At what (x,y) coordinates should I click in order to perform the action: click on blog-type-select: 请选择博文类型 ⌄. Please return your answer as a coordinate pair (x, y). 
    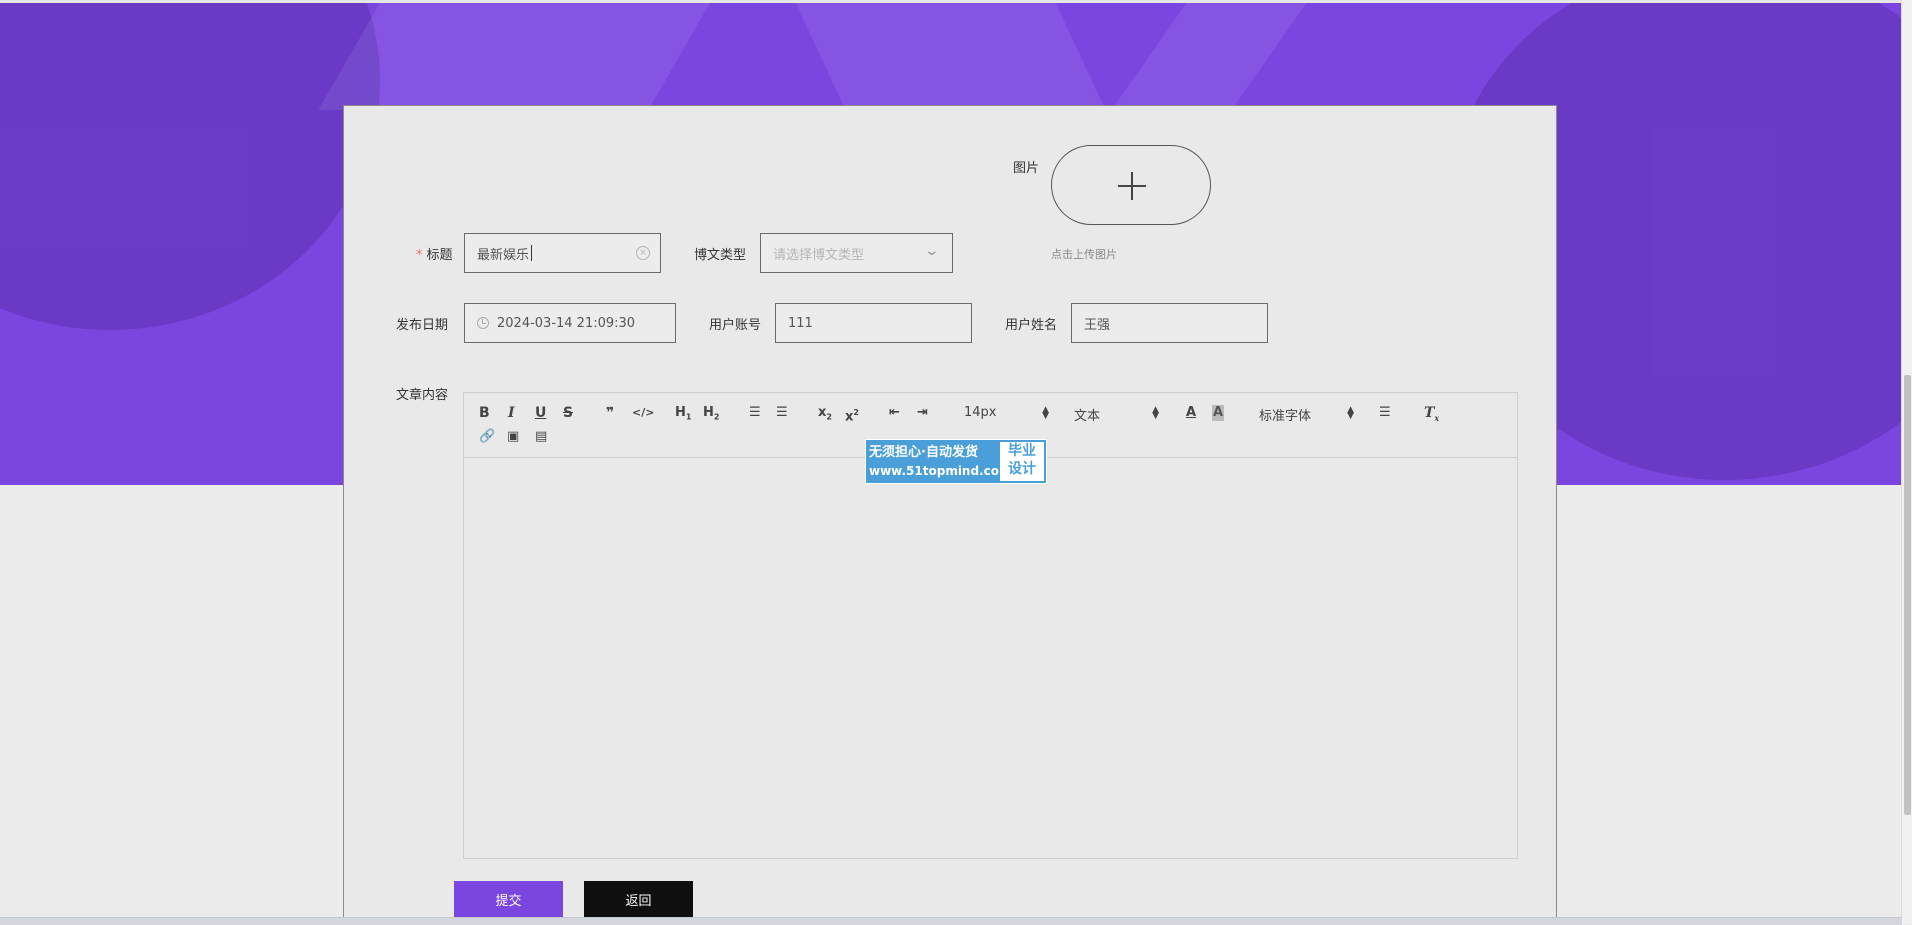
    Looking at the image, I should click on (856, 253).